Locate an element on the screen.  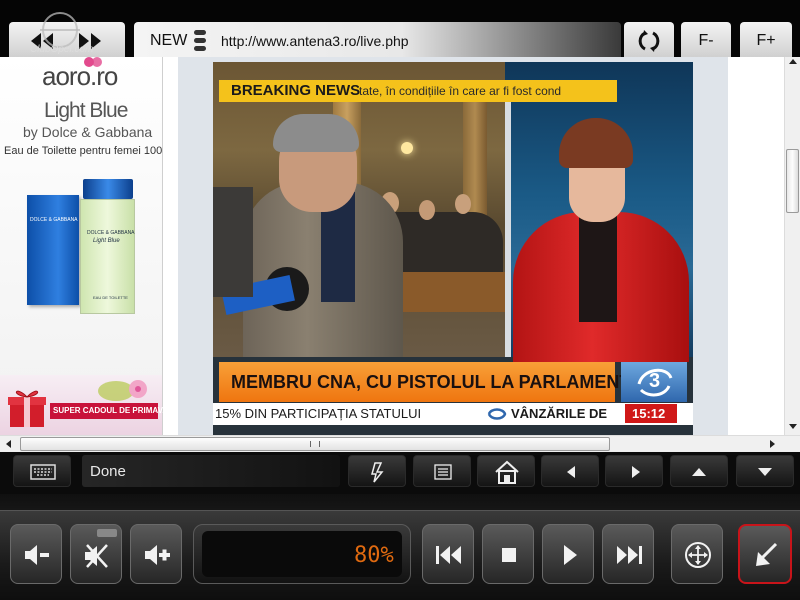
next-page-button is located at coordinates (634, 471).